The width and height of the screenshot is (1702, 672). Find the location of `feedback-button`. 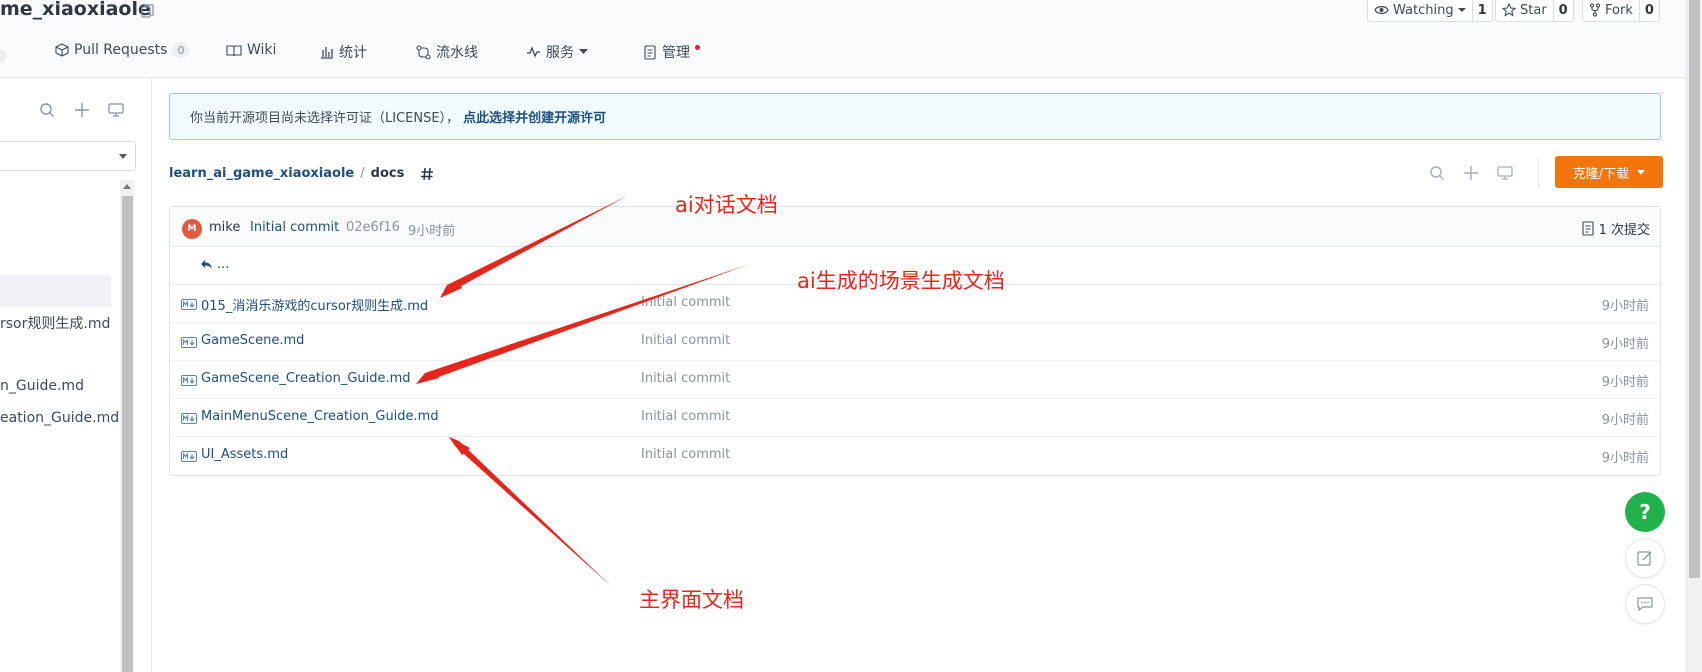

feedback-button is located at coordinates (1645, 558).